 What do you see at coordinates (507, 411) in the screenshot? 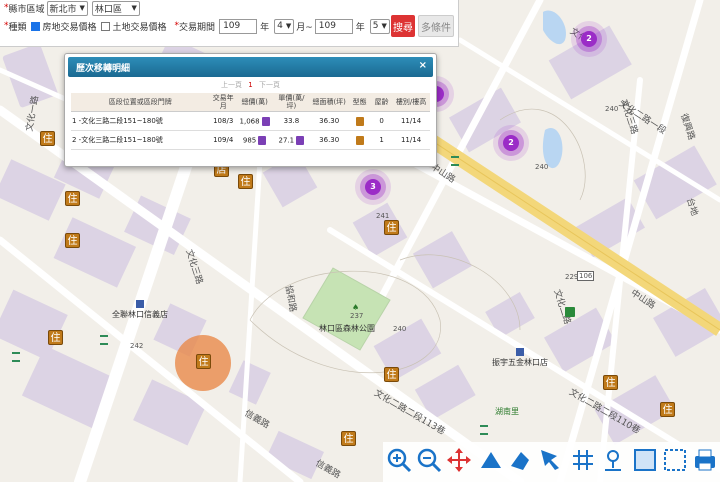
I see `poi-lake: 湖南里` at bounding box center [507, 411].